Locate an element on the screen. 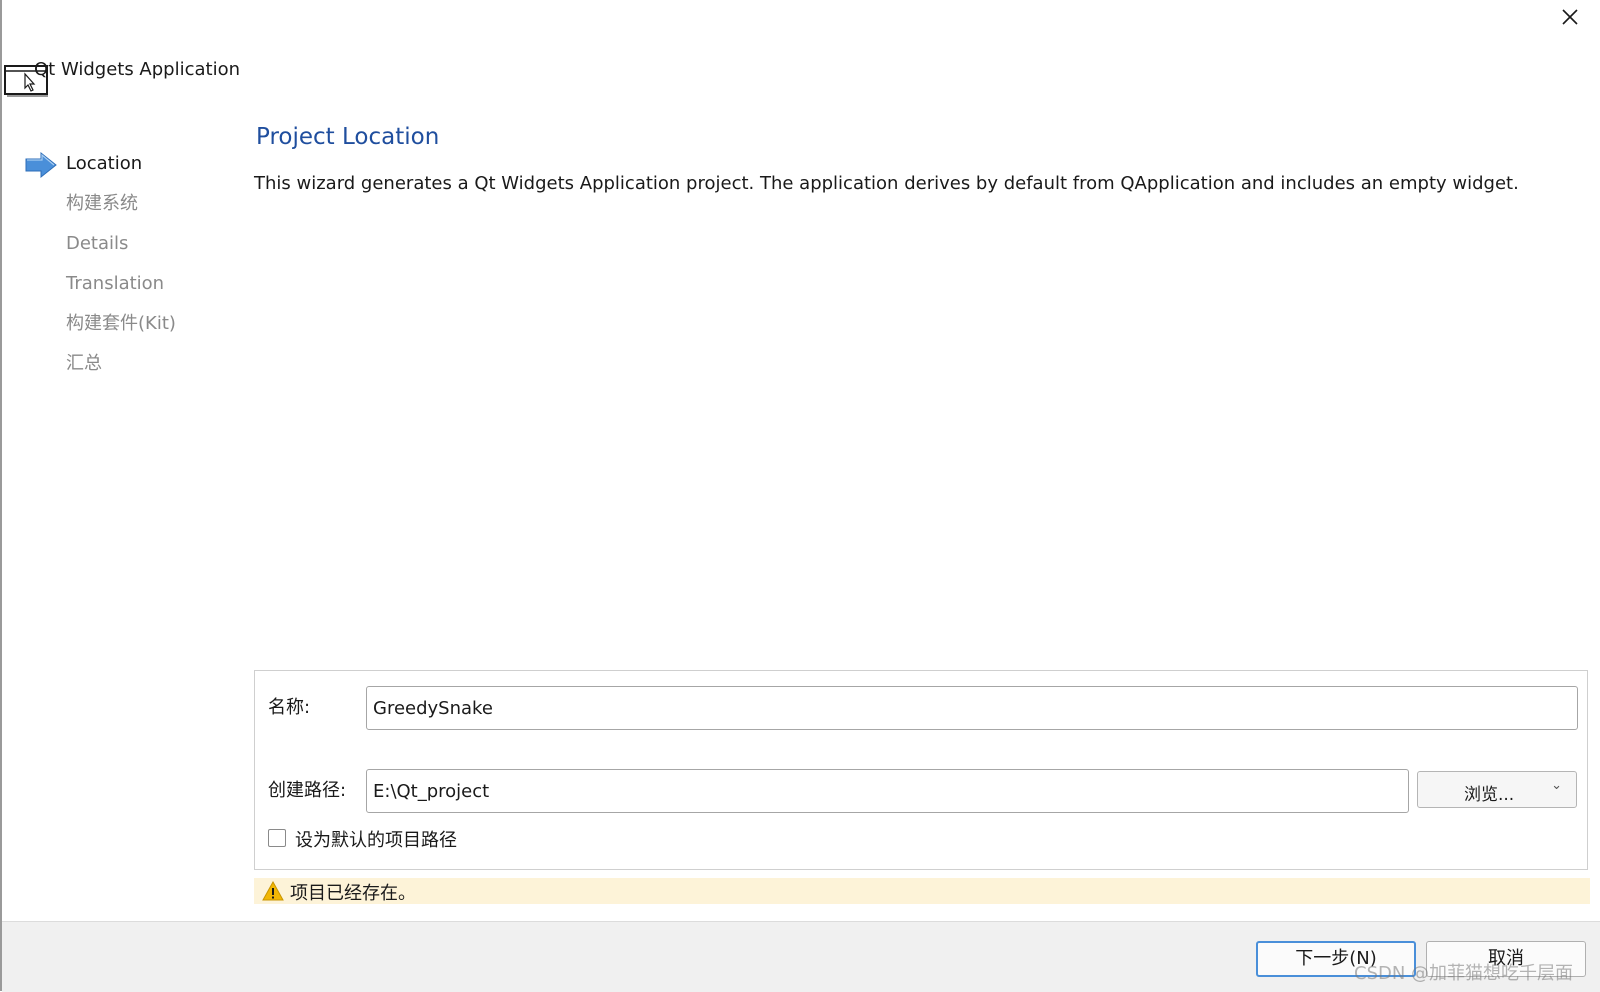 The width and height of the screenshot is (1600, 992). project-path-input is located at coordinates (887, 791).